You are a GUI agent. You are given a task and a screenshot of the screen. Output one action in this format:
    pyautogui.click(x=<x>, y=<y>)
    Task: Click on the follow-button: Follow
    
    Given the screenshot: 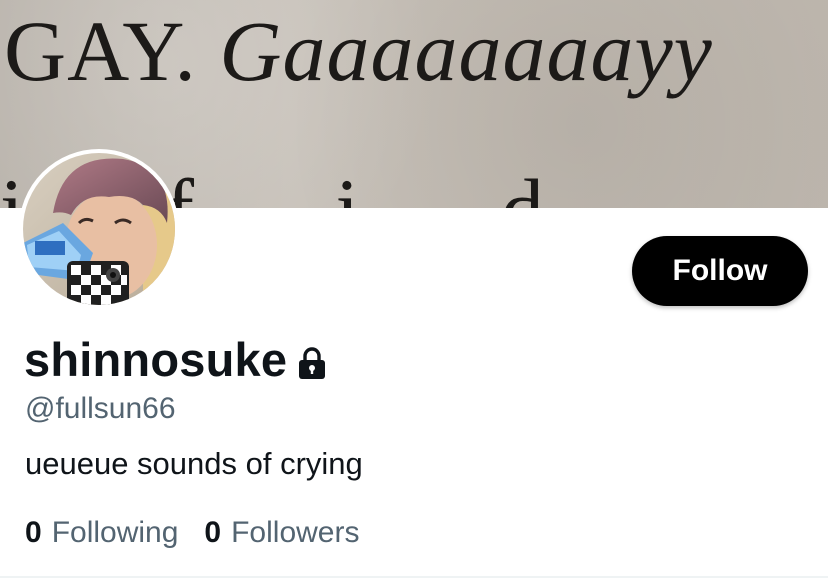 What is the action you would take?
    pyautogui.click(x=720, y=271)
    